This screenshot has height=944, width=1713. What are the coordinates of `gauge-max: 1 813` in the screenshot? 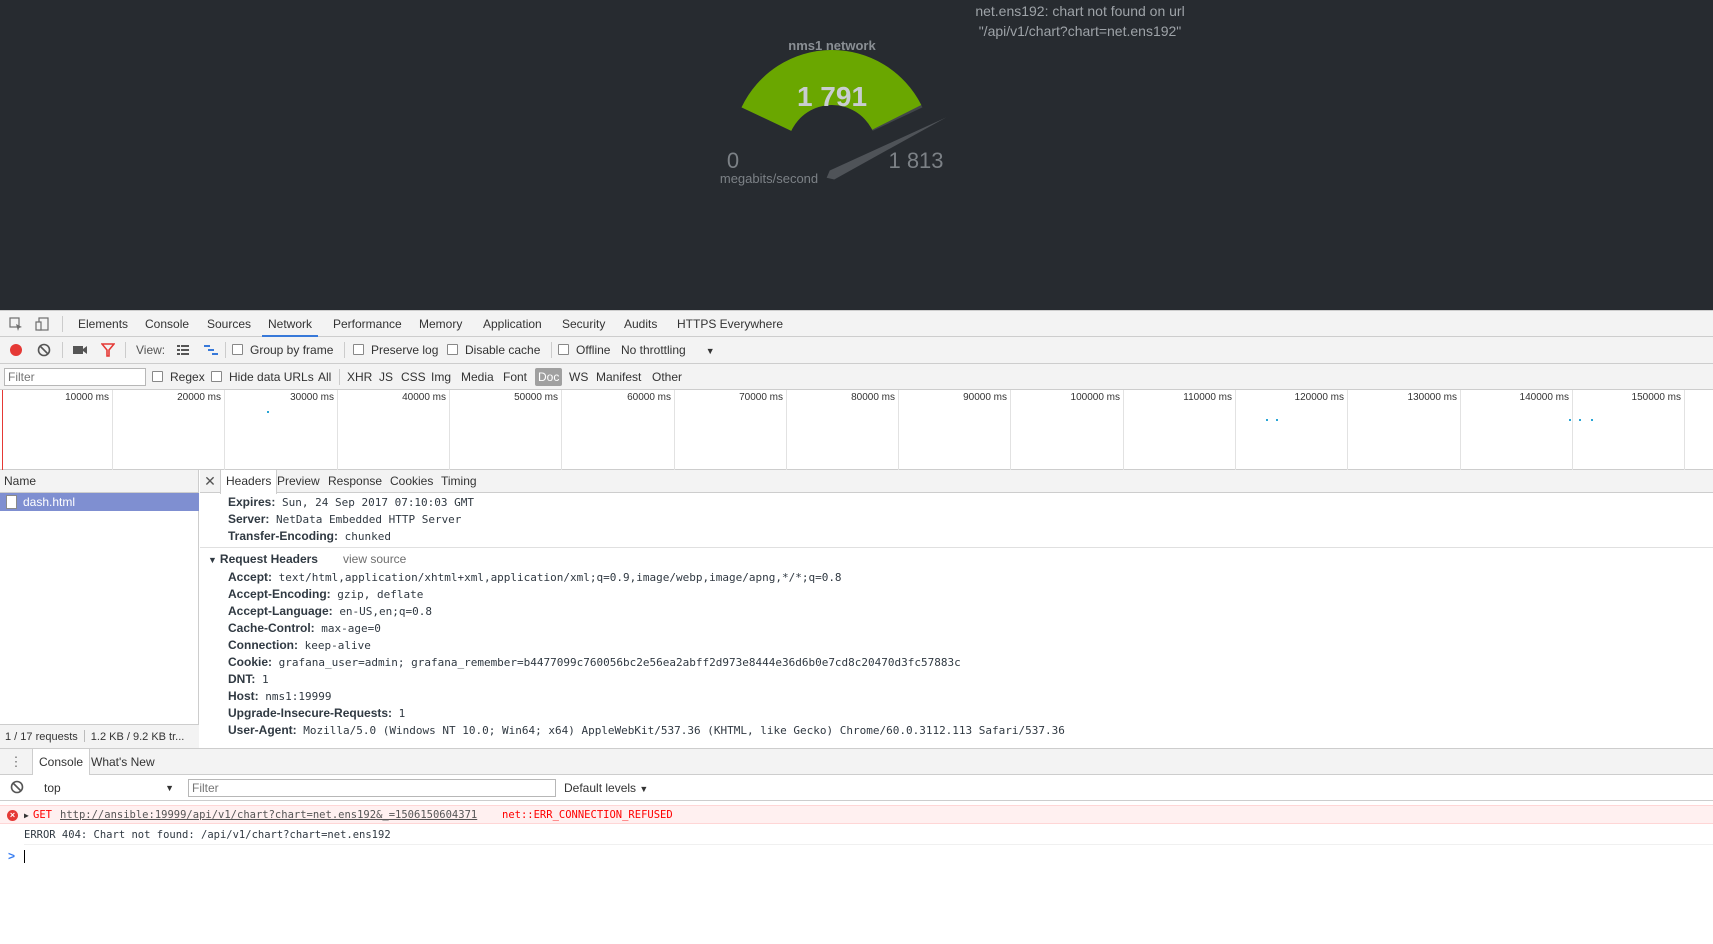 It's located at (915, 160).